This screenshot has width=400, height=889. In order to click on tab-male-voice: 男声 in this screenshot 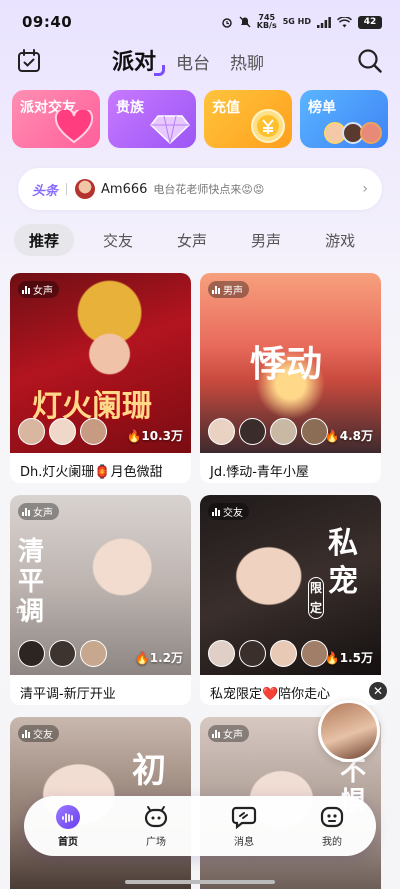, I will do `click(266, 240)`.